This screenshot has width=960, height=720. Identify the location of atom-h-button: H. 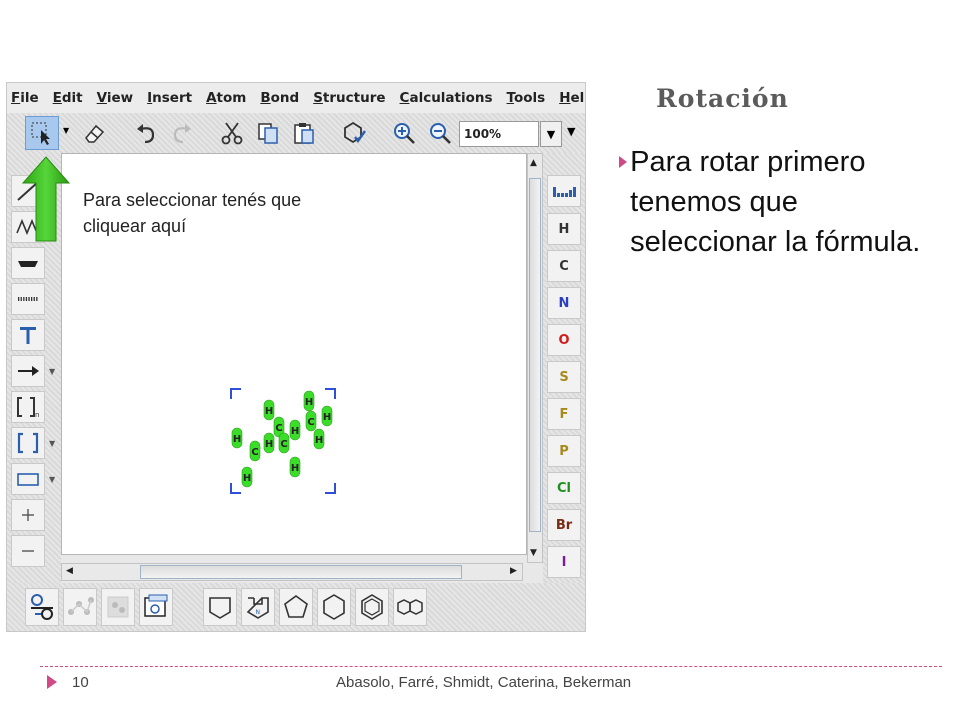
(564, 229).